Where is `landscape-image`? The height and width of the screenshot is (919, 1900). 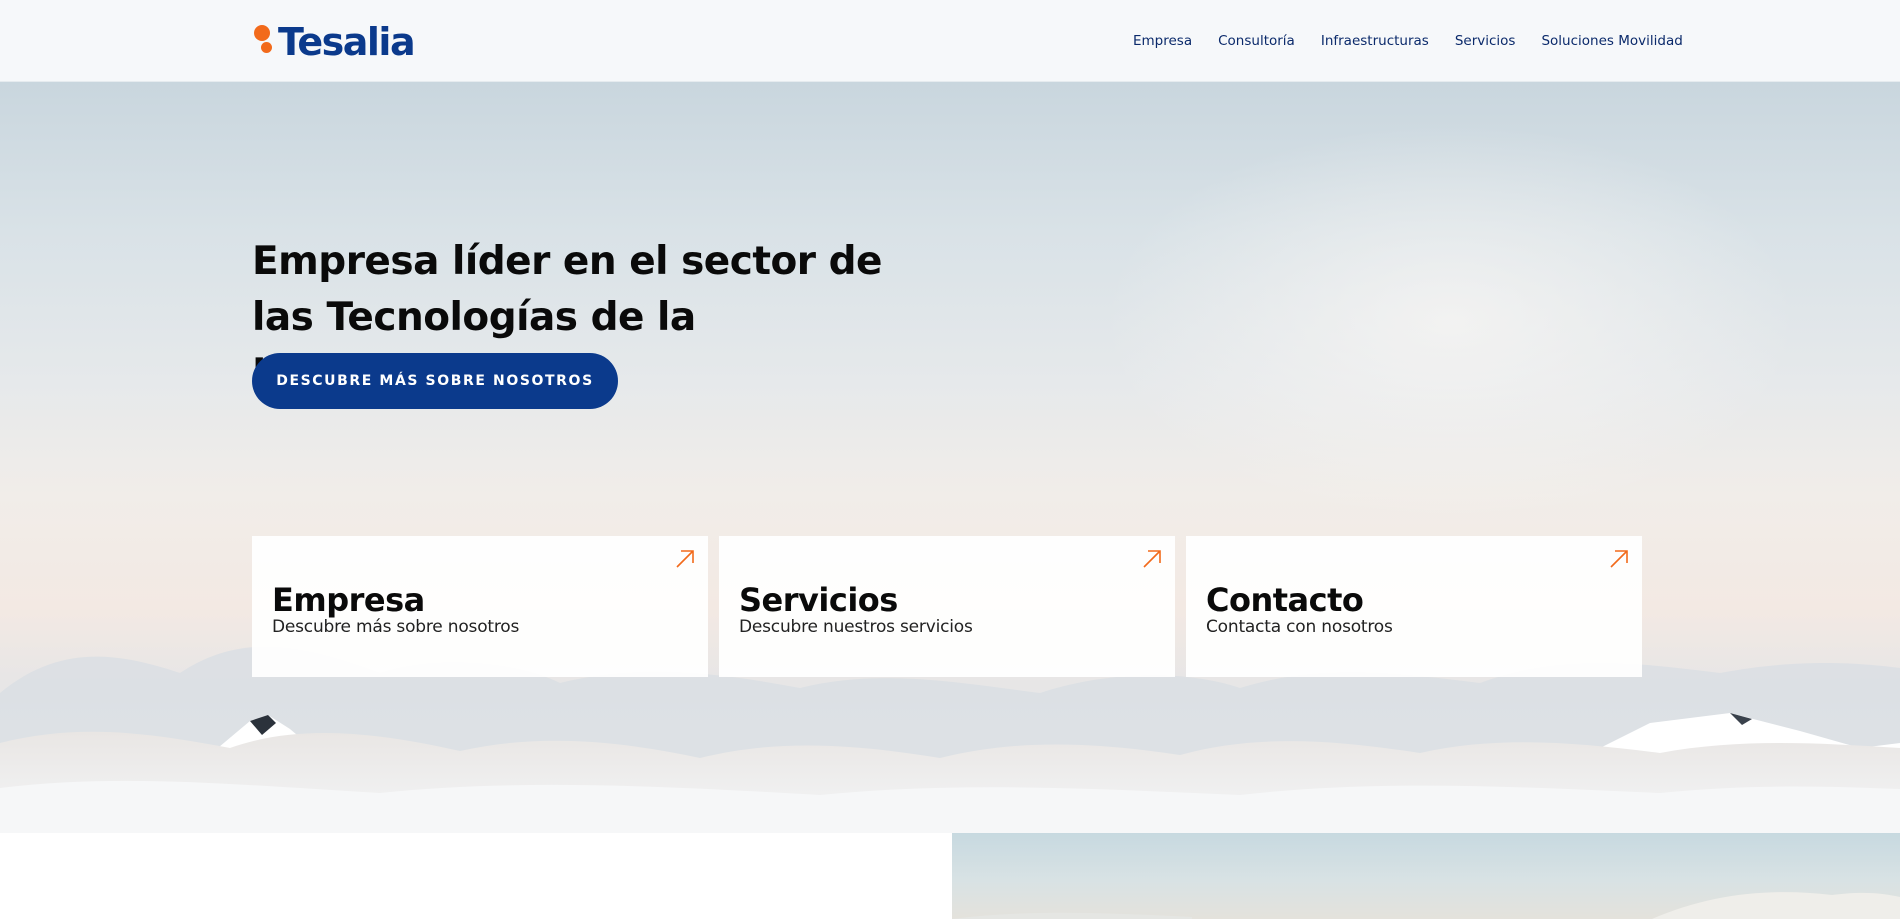 landscape-image is located at coordinates (1426, 905).